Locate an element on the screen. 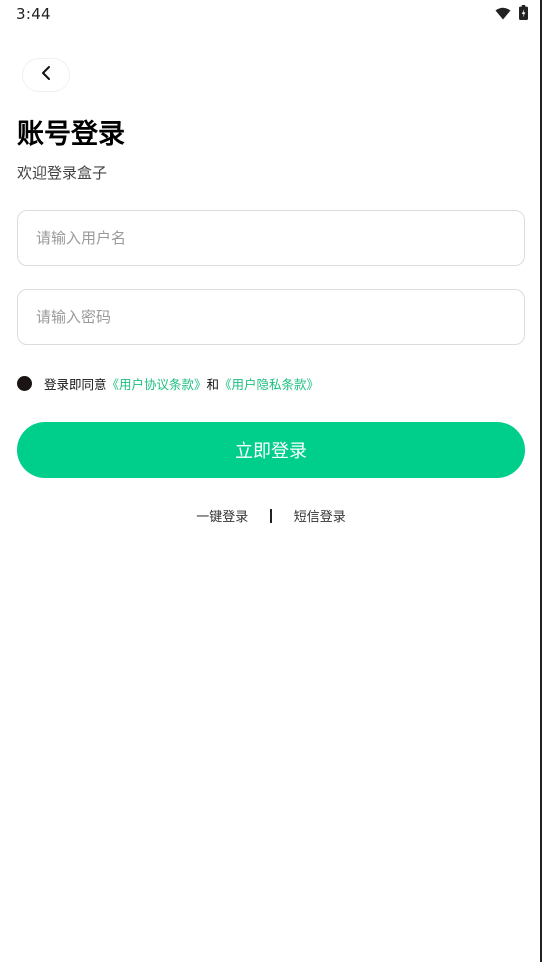 The width and height of the screenshot is (542, 962). agreement-row: 登录即同意 《用户协议条款》 和 《用户隐私条款》 is located at coordinates (168, 383).